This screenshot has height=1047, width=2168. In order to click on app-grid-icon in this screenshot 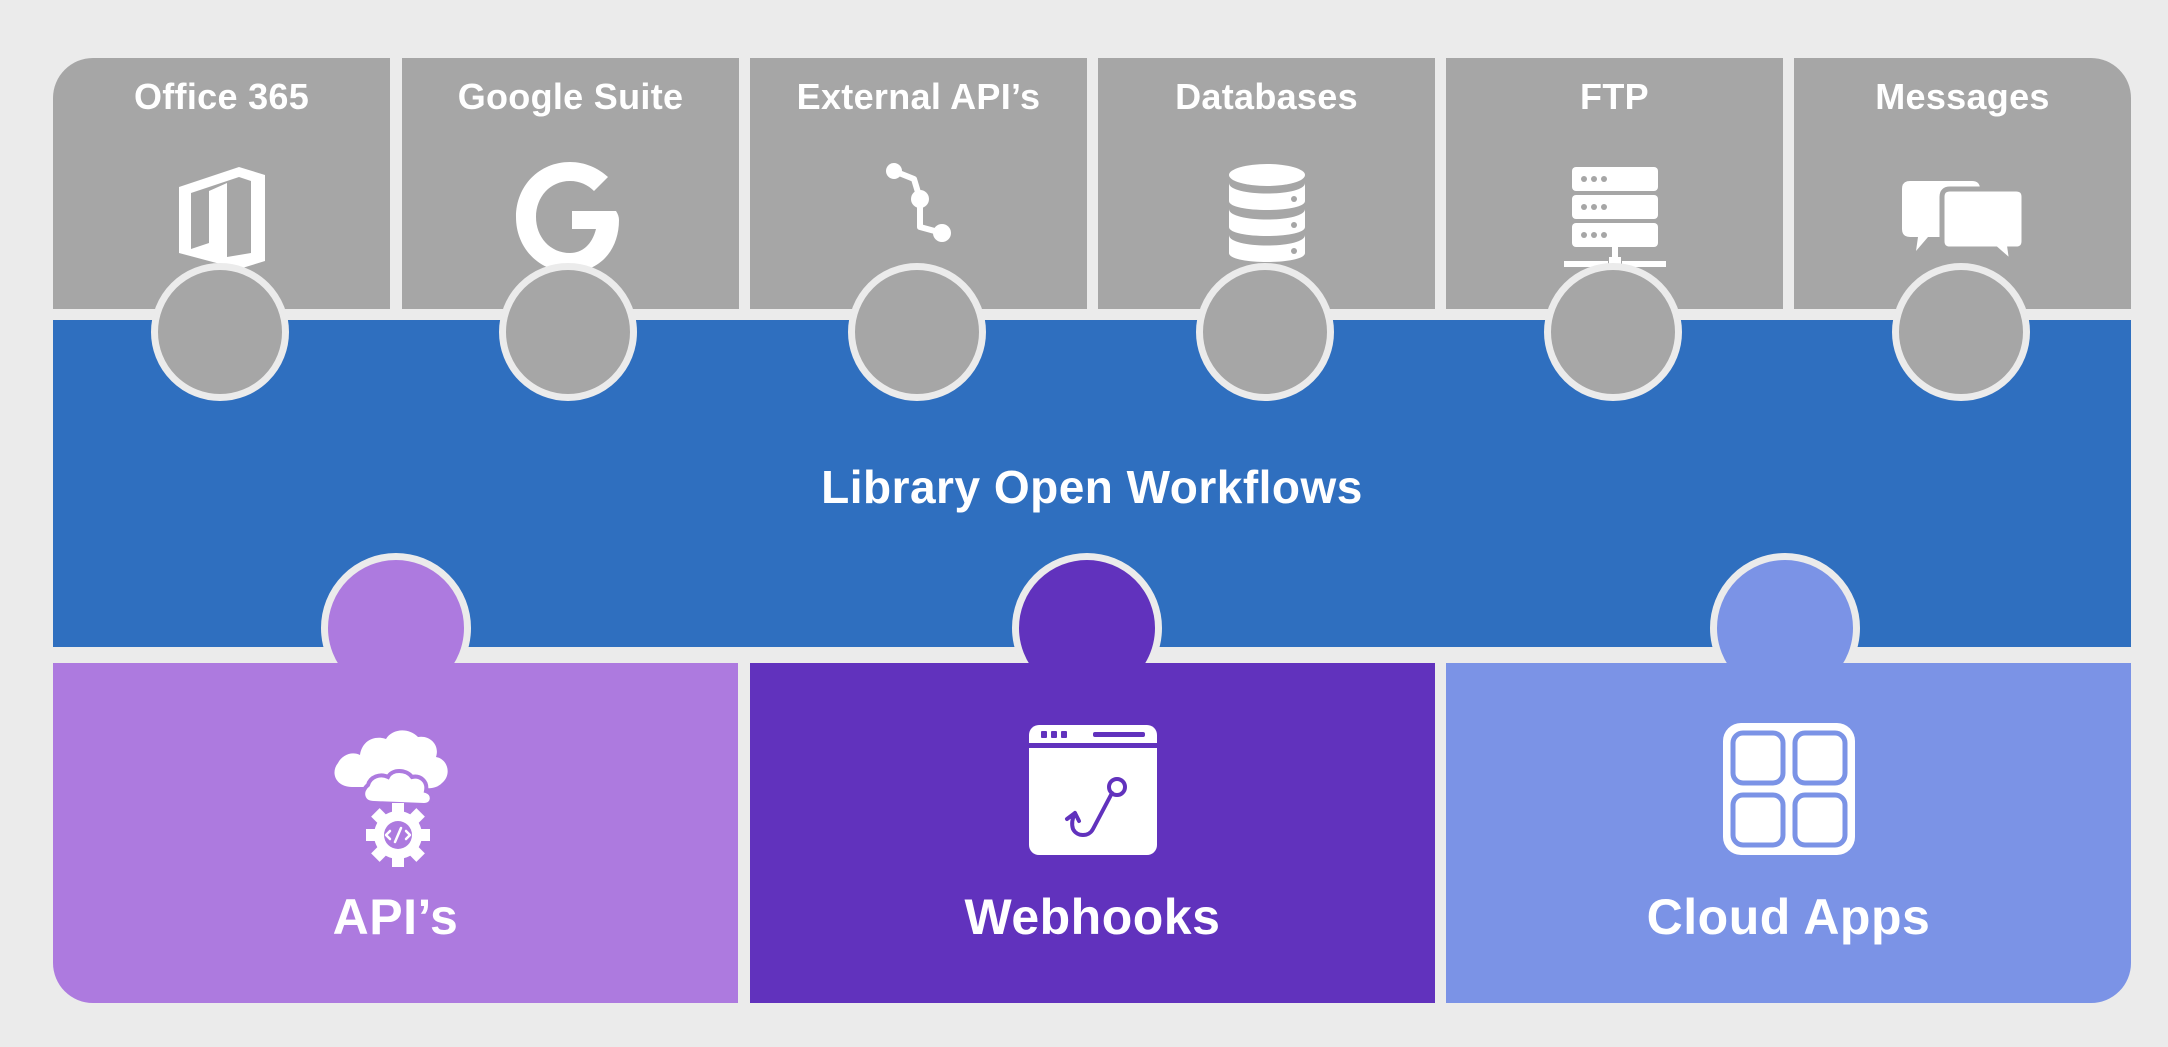, I will do `click(1789, 791)`.